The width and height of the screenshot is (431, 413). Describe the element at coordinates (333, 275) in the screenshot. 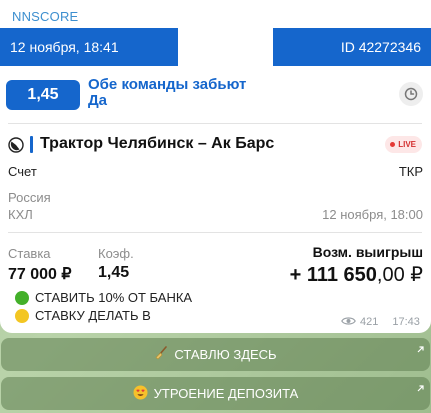

I see `win-amount-main: + 111 650` at that location.